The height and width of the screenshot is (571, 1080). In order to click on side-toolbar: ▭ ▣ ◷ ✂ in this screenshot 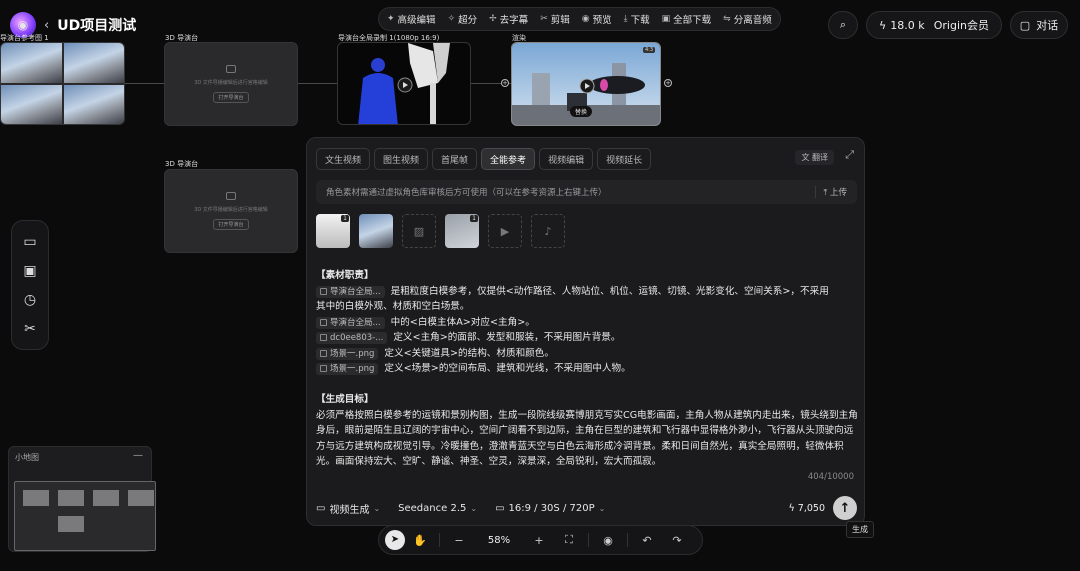, I will do `click(30, 285)`.